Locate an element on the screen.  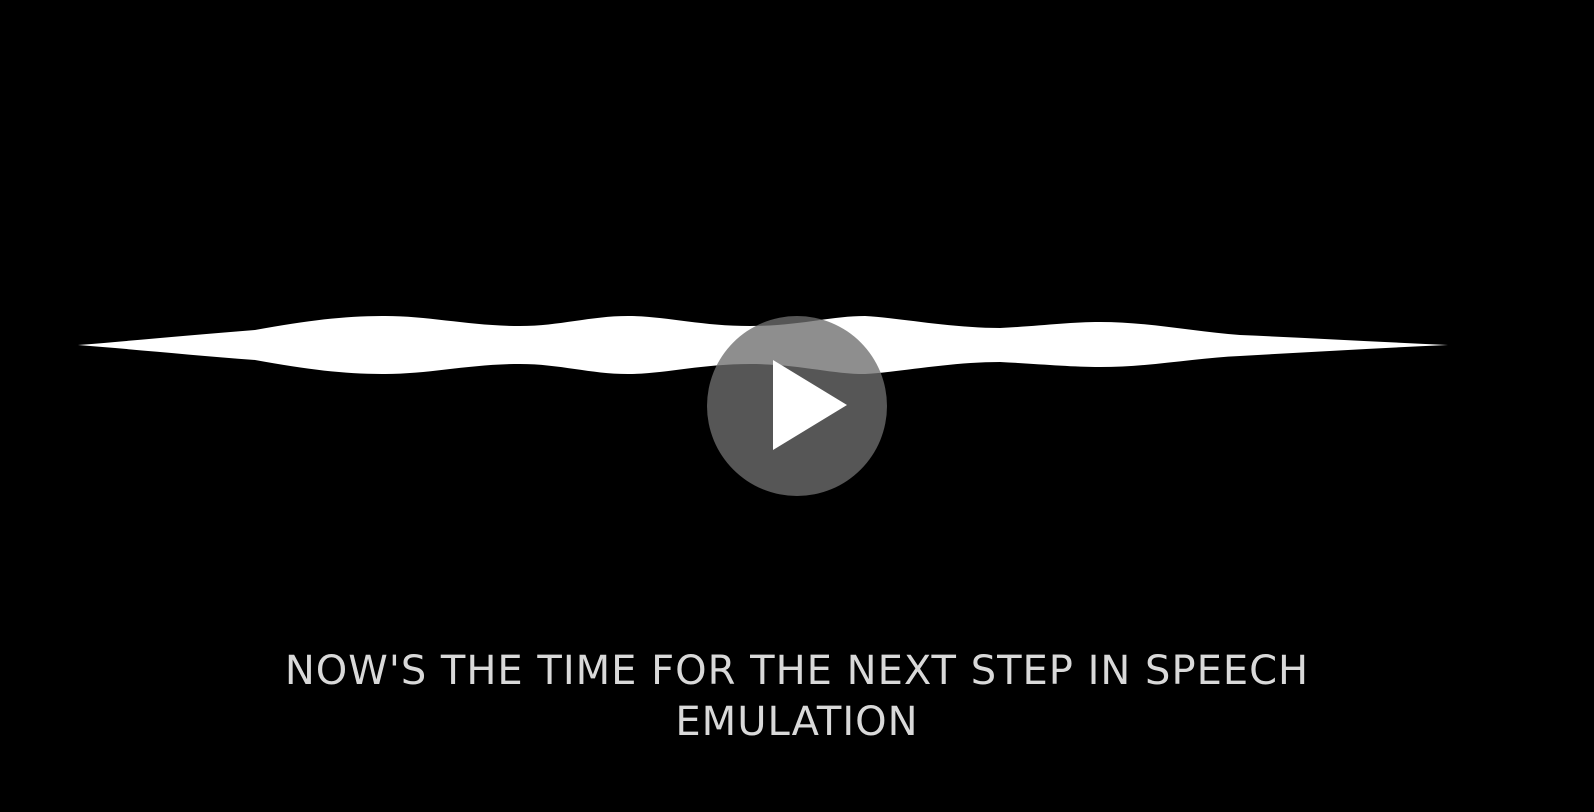
play-icon is located at coordinates (810, 405).